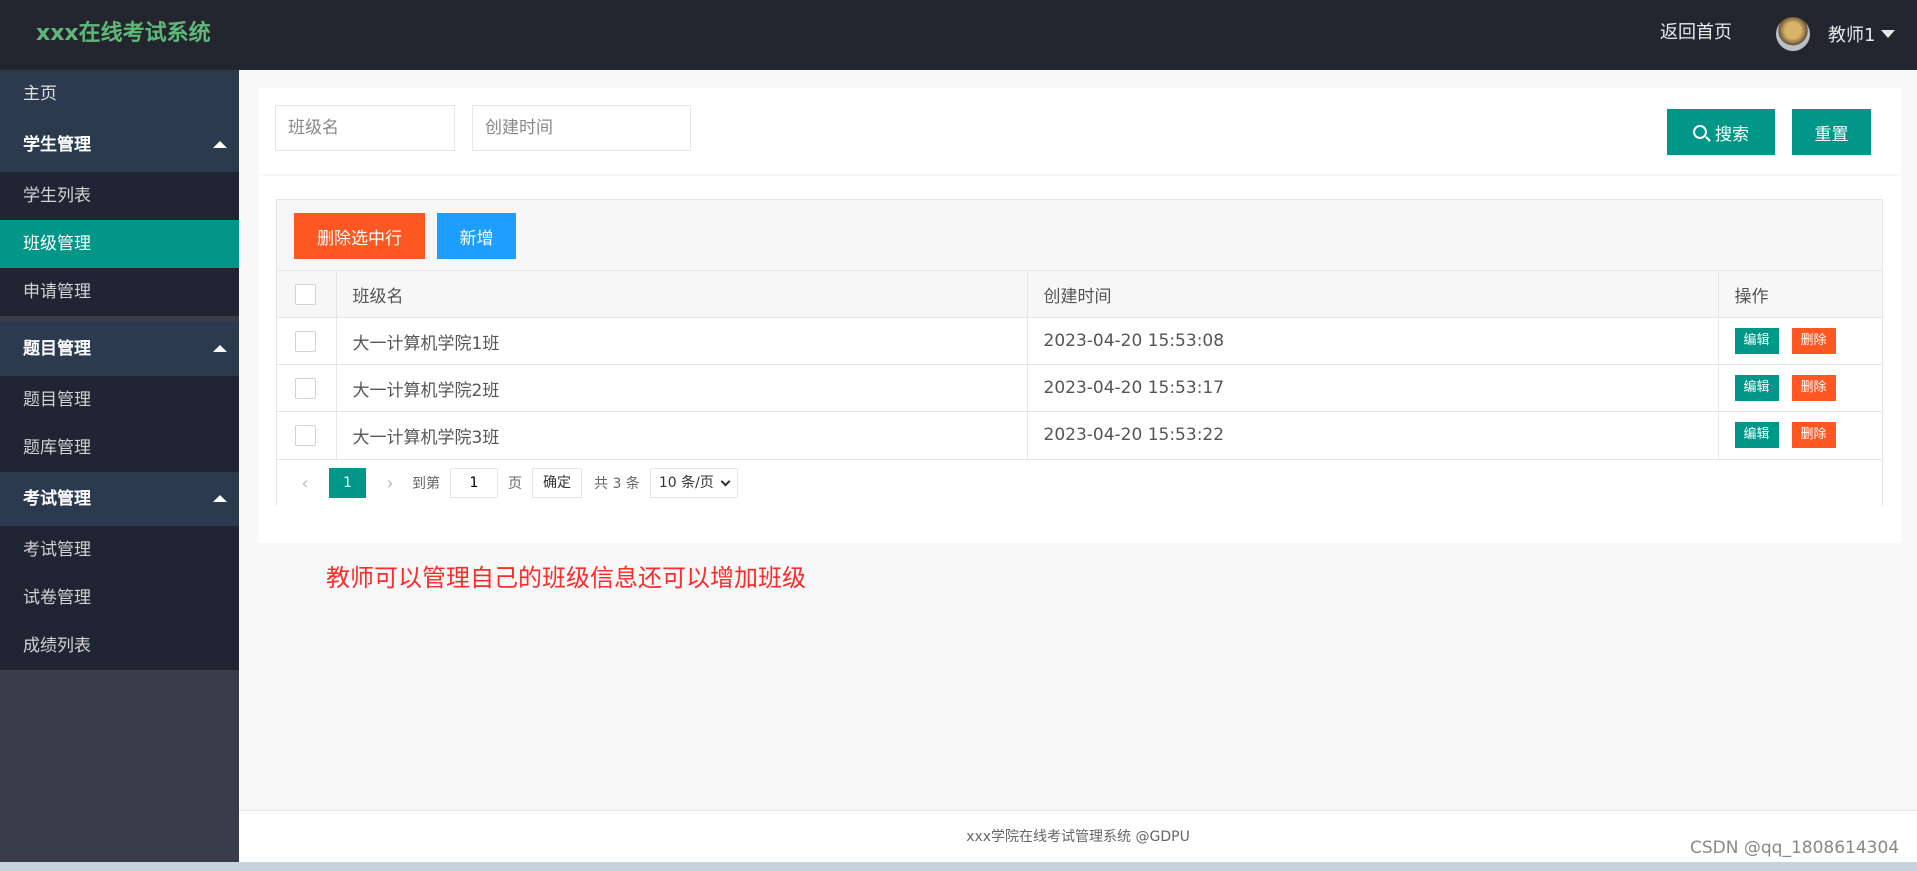  What do you see at coordinates (119, 196) in the screenshot?
I see `sidebar-item-student-list: 学生列表` at bounding box center [119, 196].